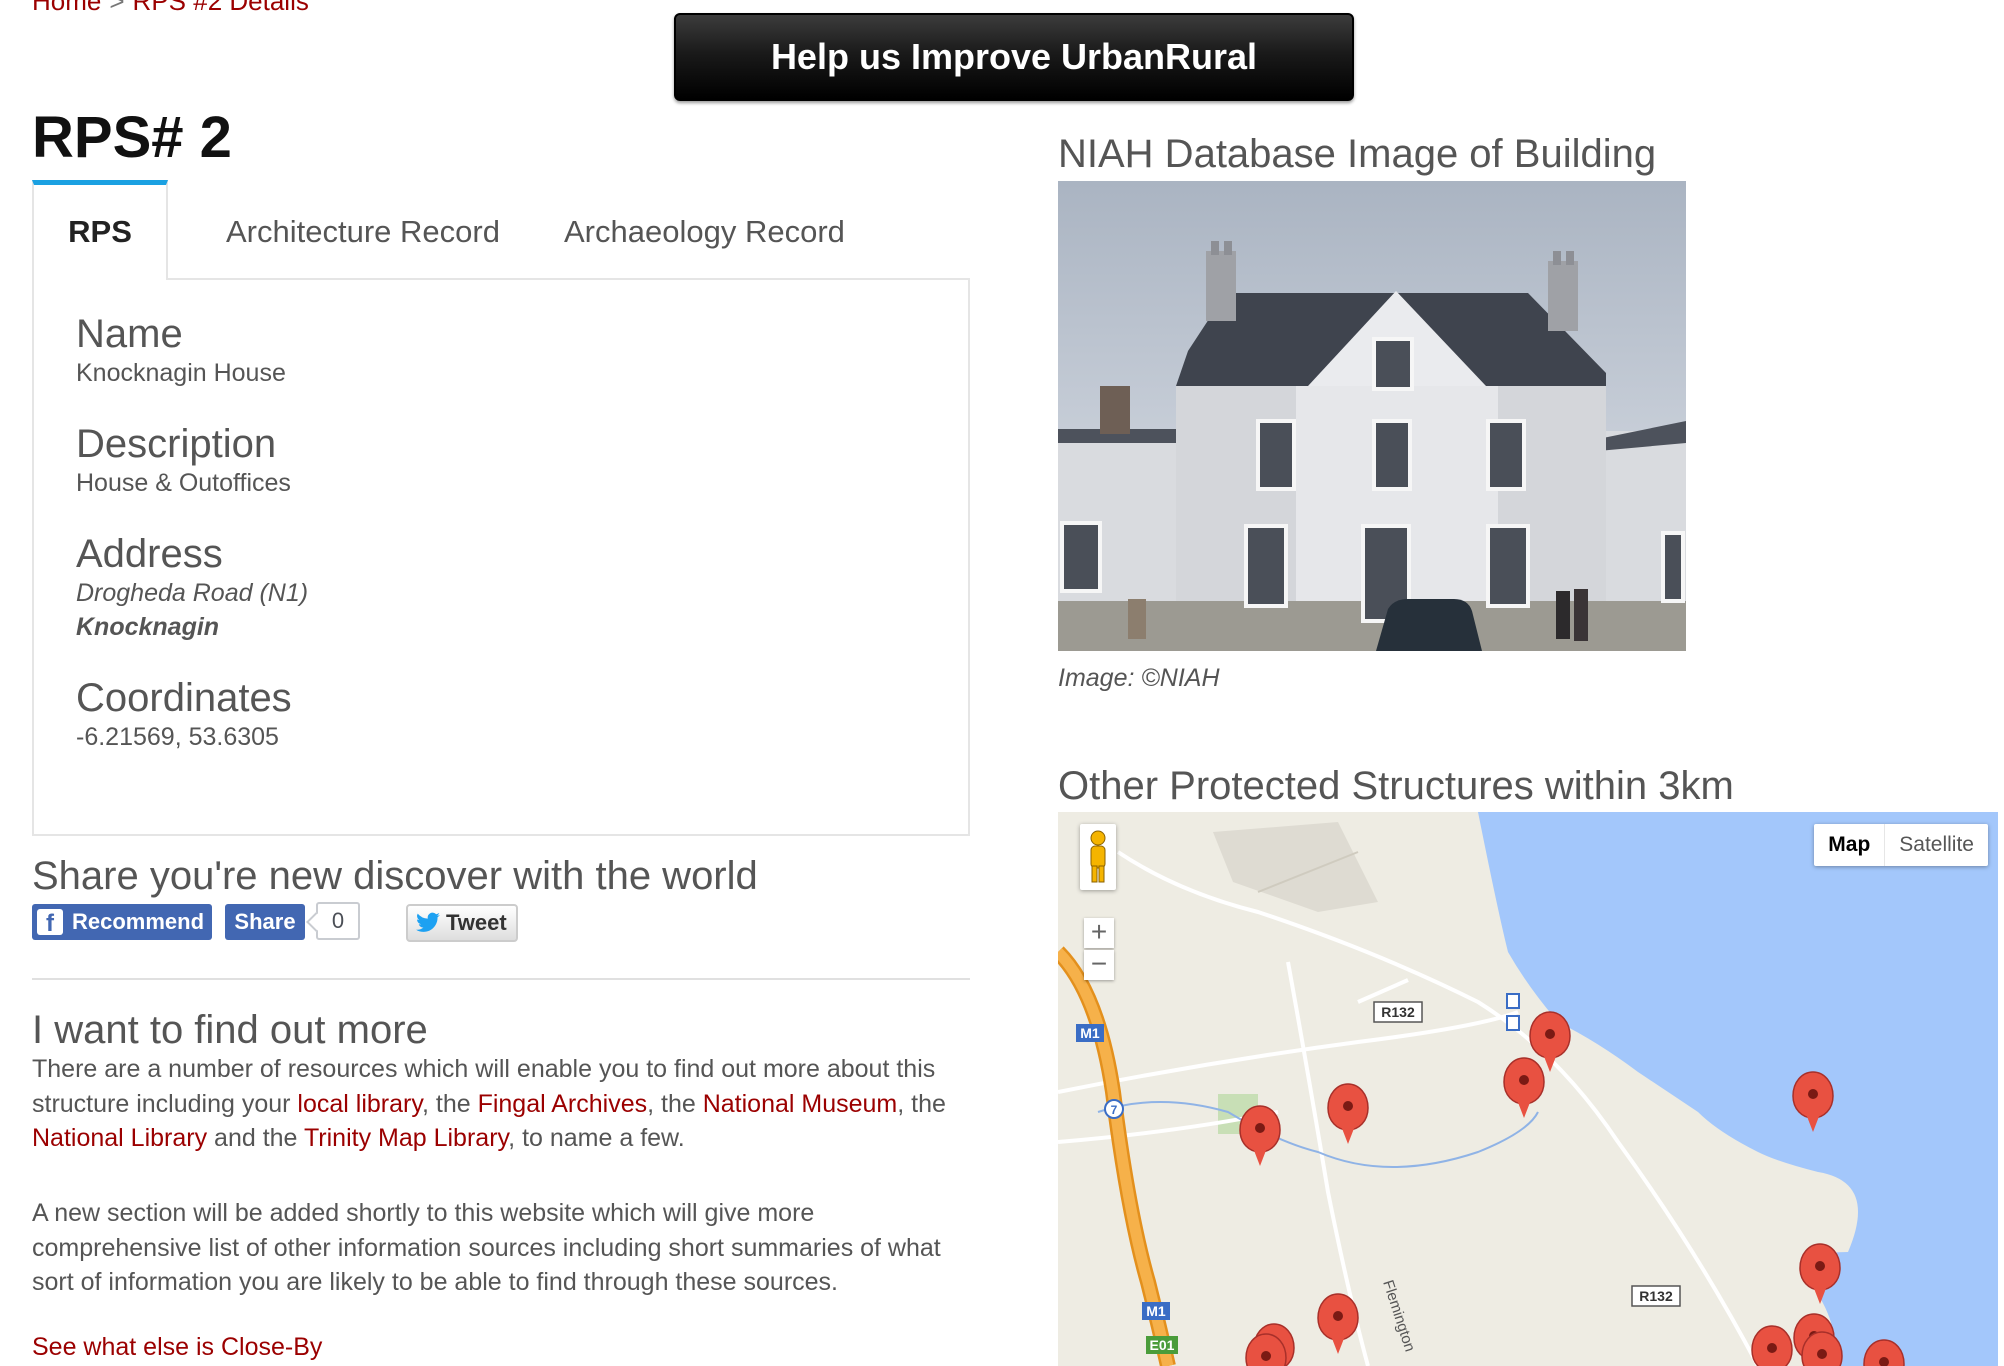  I want to click on zoom-out-button: −, so click(1099, 965).